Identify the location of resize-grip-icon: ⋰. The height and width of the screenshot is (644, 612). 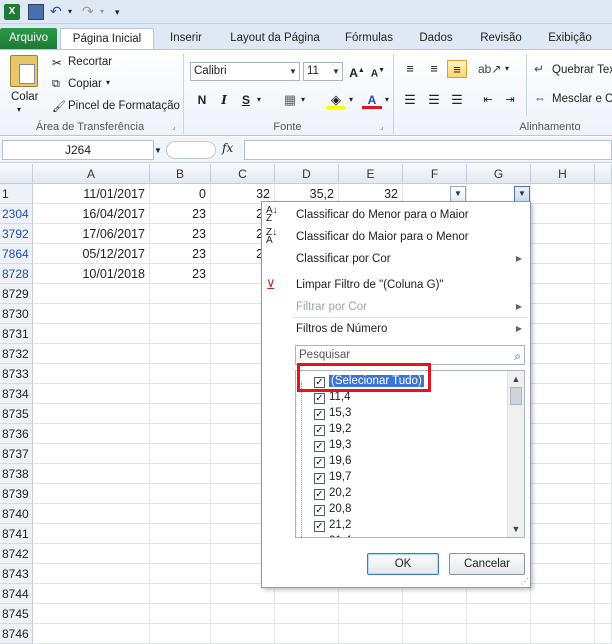
(525, 581).